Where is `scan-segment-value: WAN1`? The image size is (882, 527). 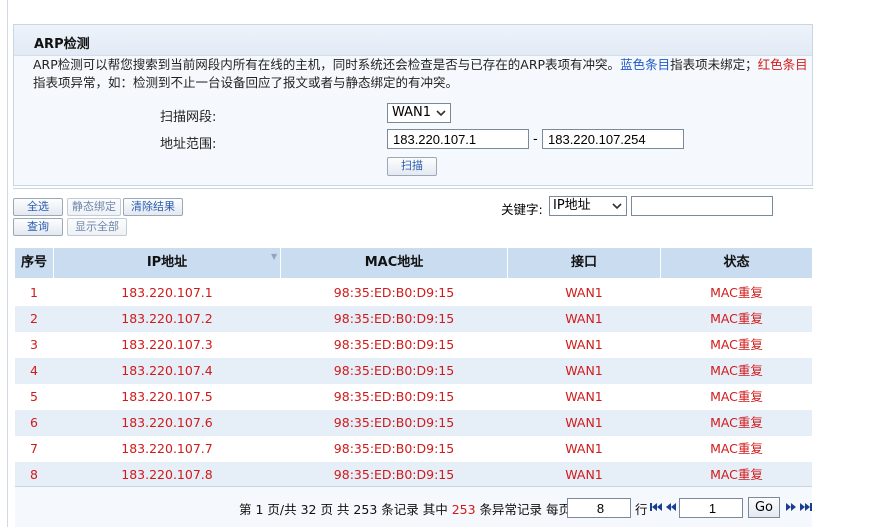
scan-segment-value: WAN1 is located at coordinates (412, 112).